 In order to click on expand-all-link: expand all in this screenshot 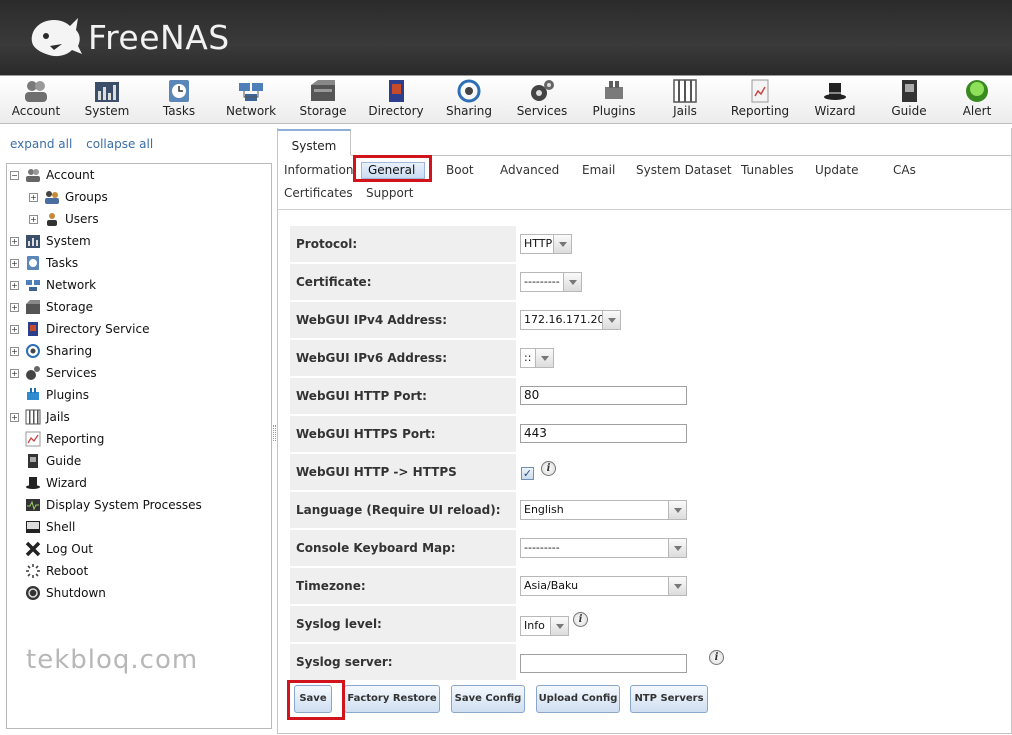, I will do `click(41, 144)`.